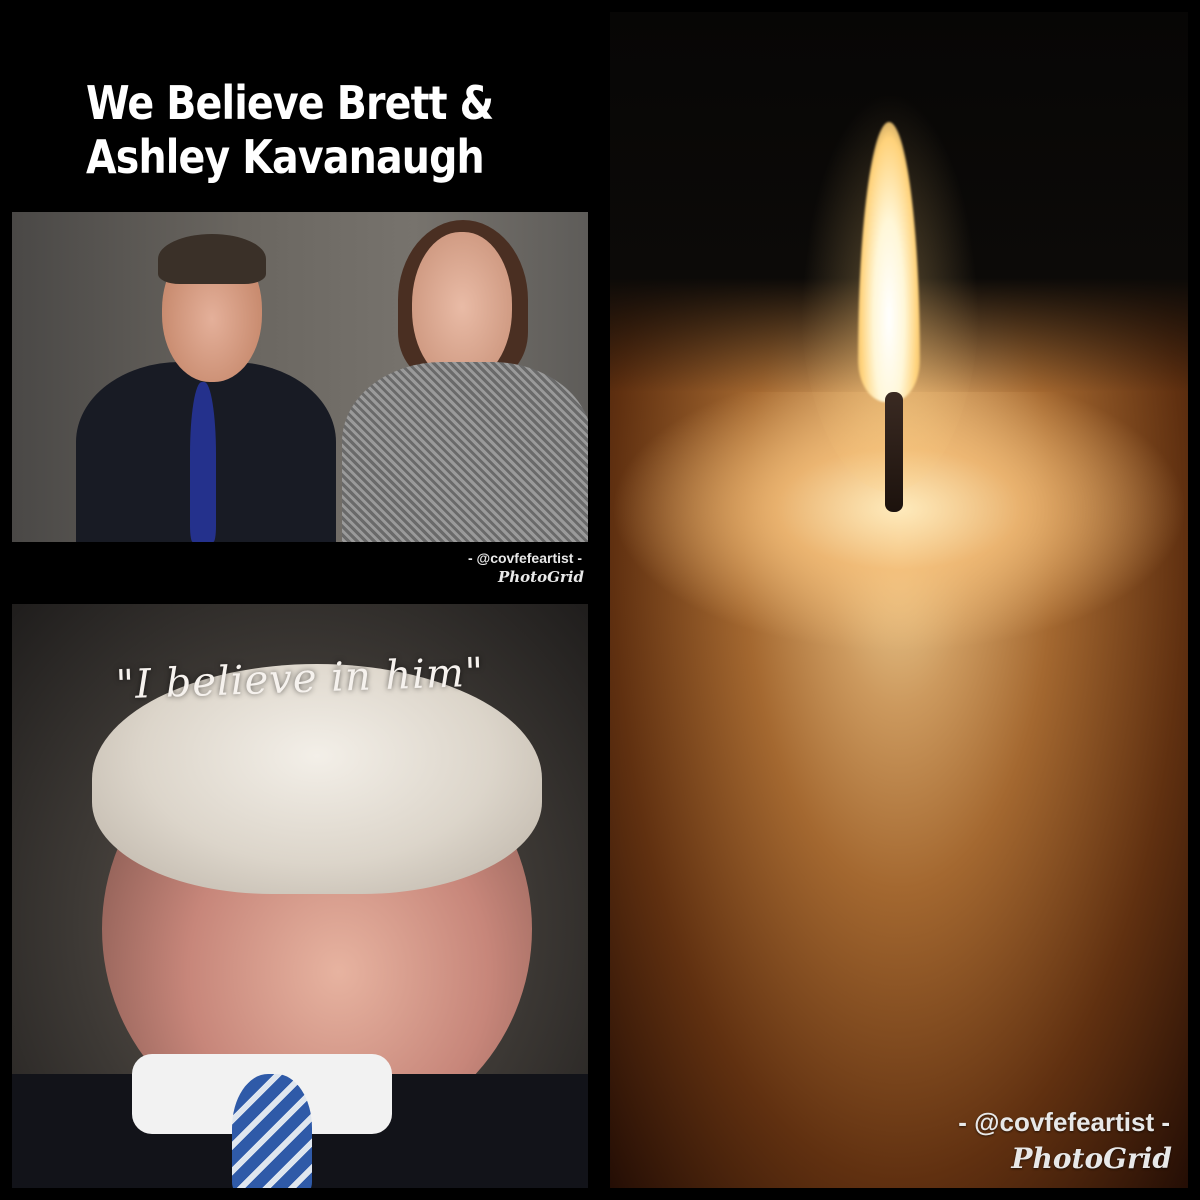 The image size is (1200, 1200). I want to click on title-line-1: We Believe Brett &, so click(290, 103).